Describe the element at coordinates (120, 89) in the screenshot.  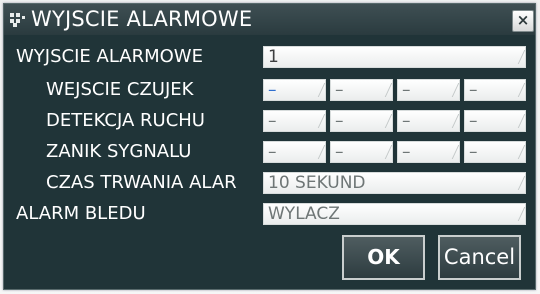
I see `sensor-input-label: WEJSCIE CZUJEK` at that location.